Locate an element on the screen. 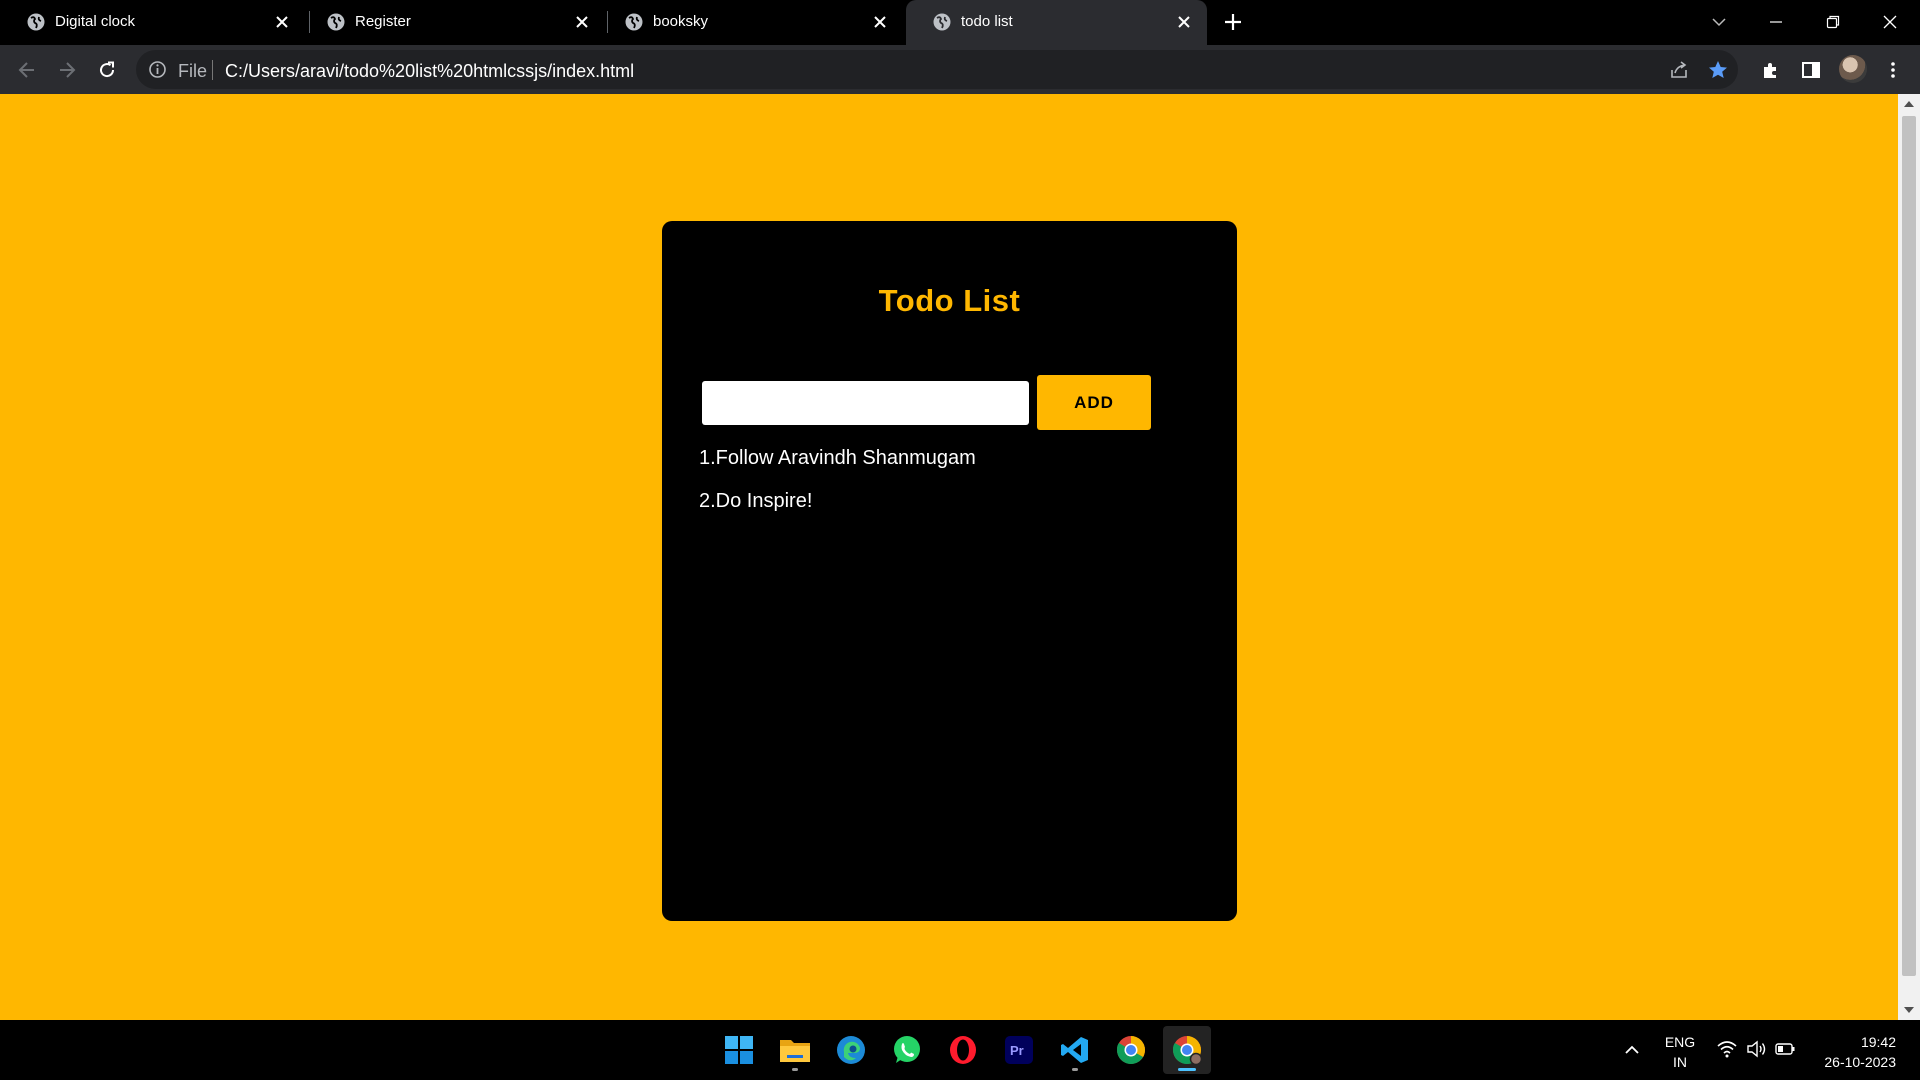 Image resolution: width=1920 pixels, height=1080 pixels. minimize-icon is located at coordinates (1776, 22).